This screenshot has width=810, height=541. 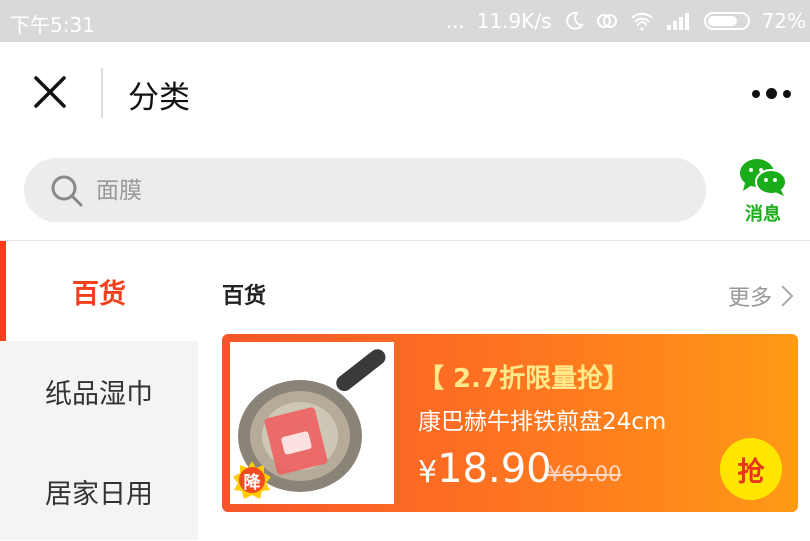 I want to click on discount-badge-label: 降, so click(x=252, y=483).